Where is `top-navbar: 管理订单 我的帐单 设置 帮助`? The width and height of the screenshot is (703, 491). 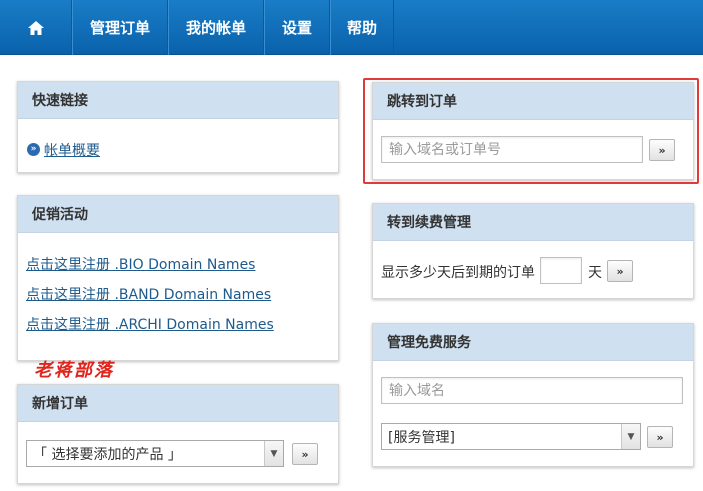
top-navbar: 管理订单 我的帐单 设置 帮助 is located at coordinates (351, 27).